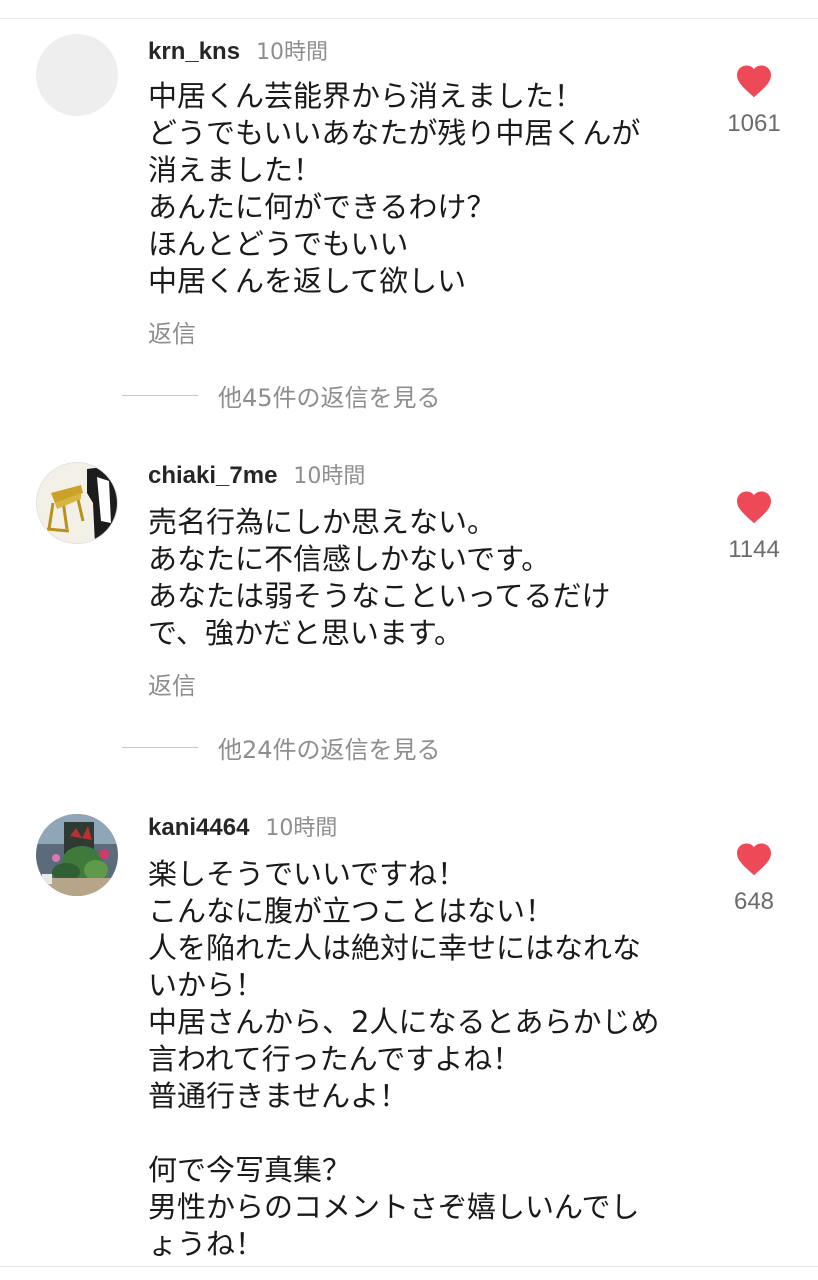 This screenshot has width=818, height=1280. Describe the element at coordinates (278, 244) in the screenshot. I see `comment-line: ほんとどうでもいい` at that location.